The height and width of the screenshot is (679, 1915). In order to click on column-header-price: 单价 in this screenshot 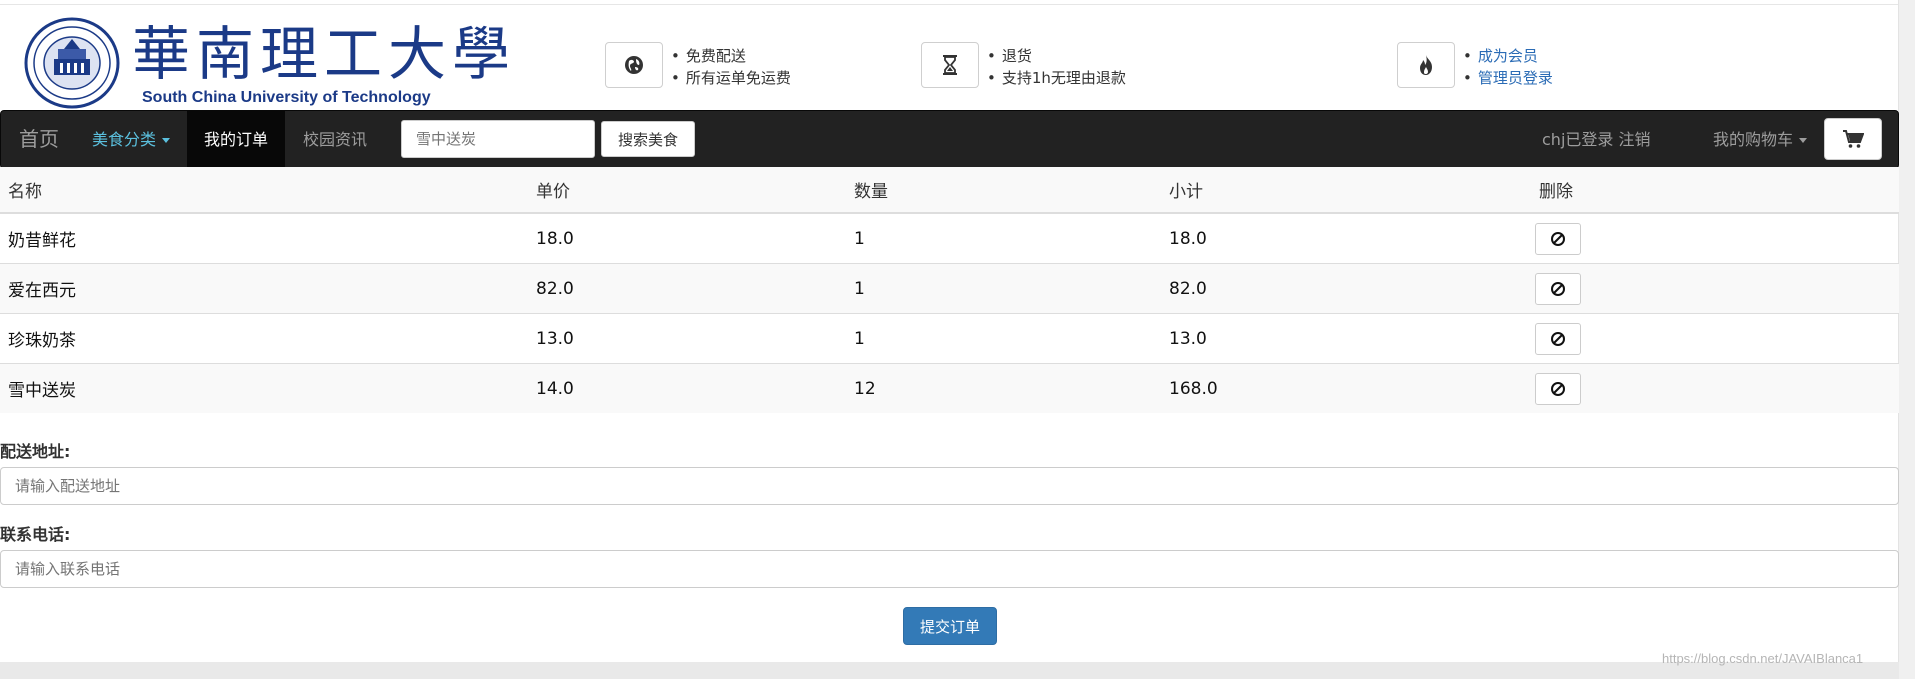, I will do `click(687, 190)`.